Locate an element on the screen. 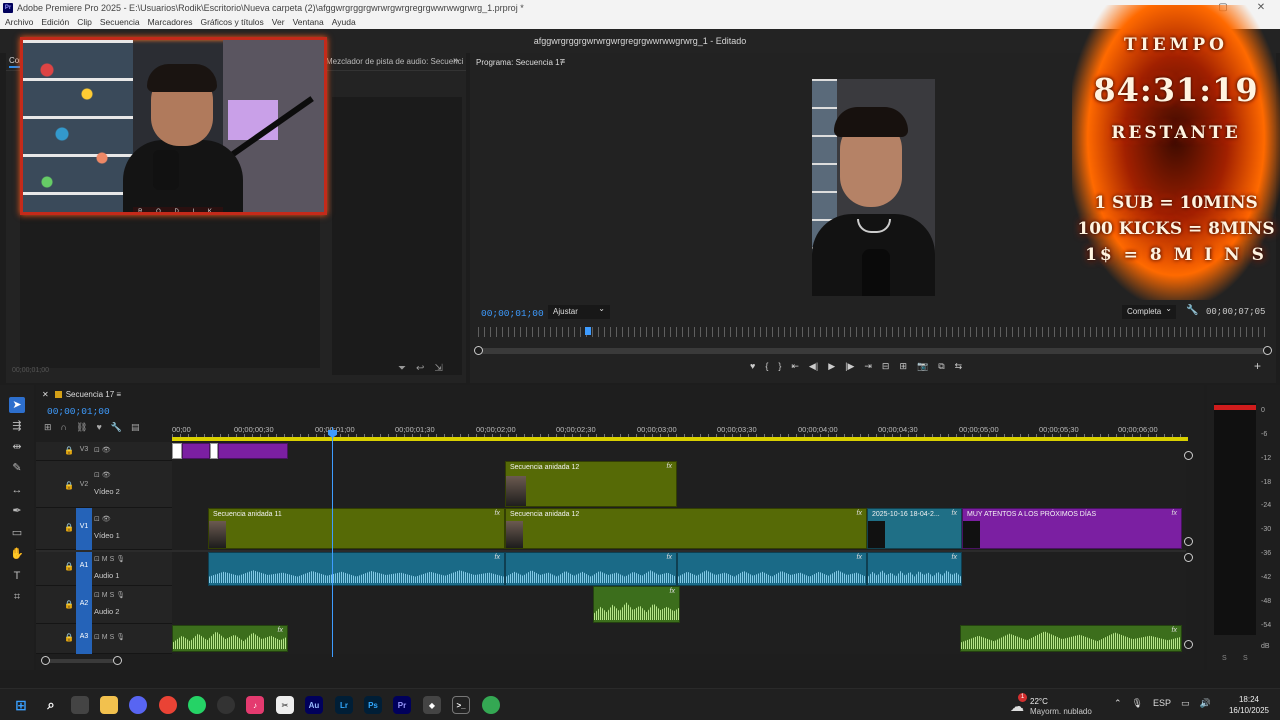 This screenshot has width=1280, height=720. menu-ayuda: Ayuda is located at coordinates (344, 22).